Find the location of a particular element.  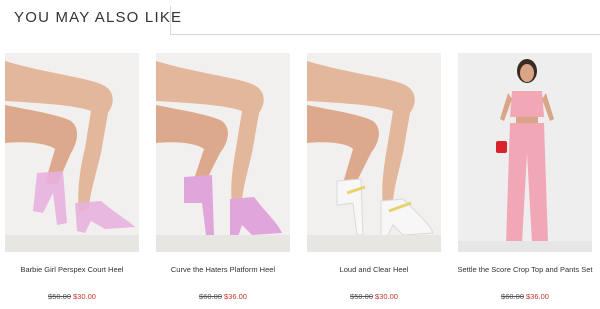

product-name: Settle the Score Crop Top and Pants Set is located at coordinates (525, 269).